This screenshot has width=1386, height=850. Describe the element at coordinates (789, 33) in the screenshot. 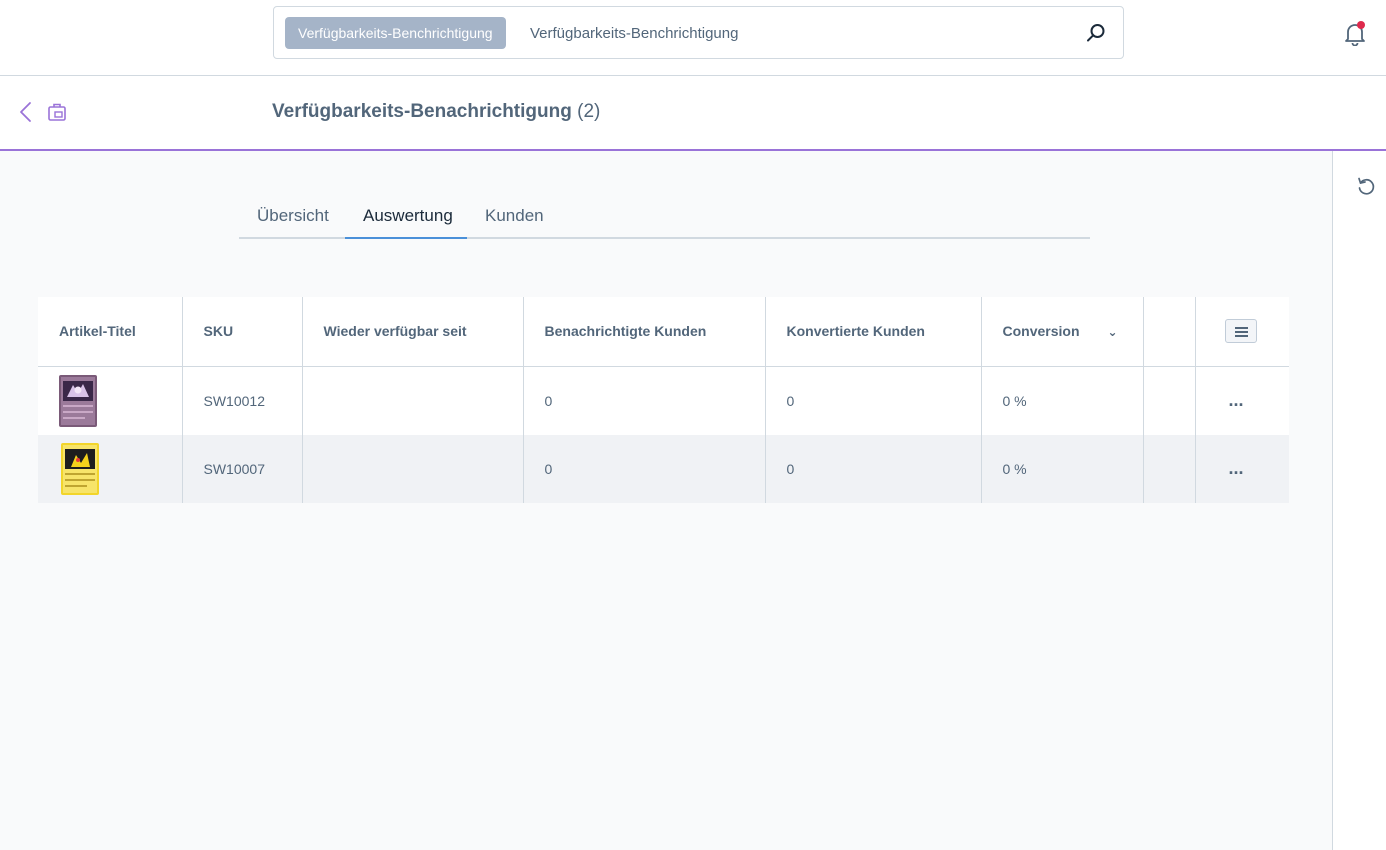

I see `search-input` at that location.